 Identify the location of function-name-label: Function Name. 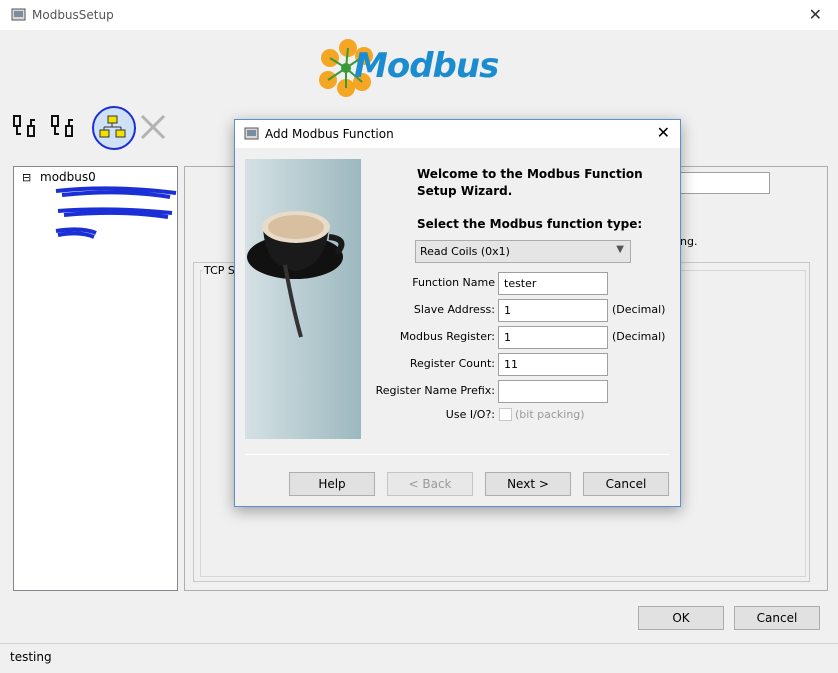
(453, 282).